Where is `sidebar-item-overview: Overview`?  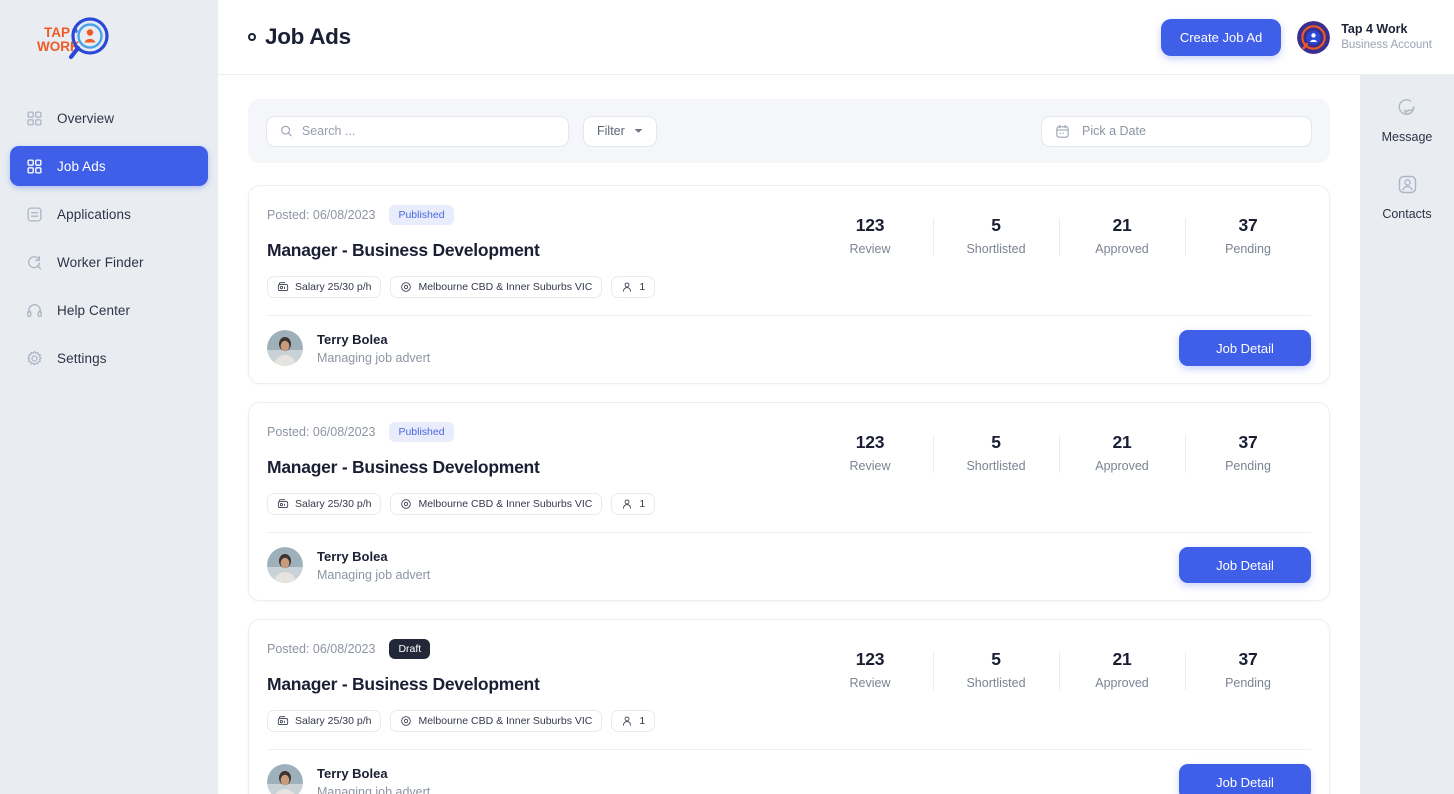 sidebar-item-overview: Overview is located at coordinates (109, 118).